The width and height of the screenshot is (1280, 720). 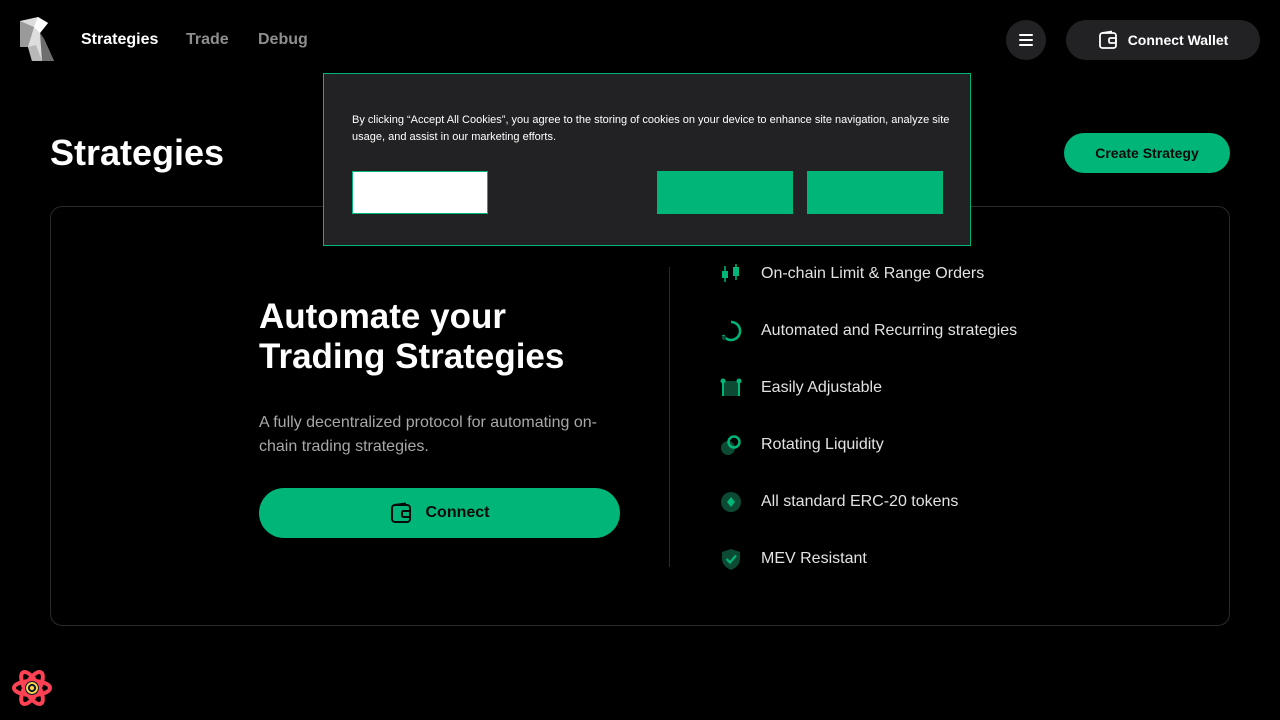 I want to click on rotate-liquidity-icon, so click(x=731, y=445).